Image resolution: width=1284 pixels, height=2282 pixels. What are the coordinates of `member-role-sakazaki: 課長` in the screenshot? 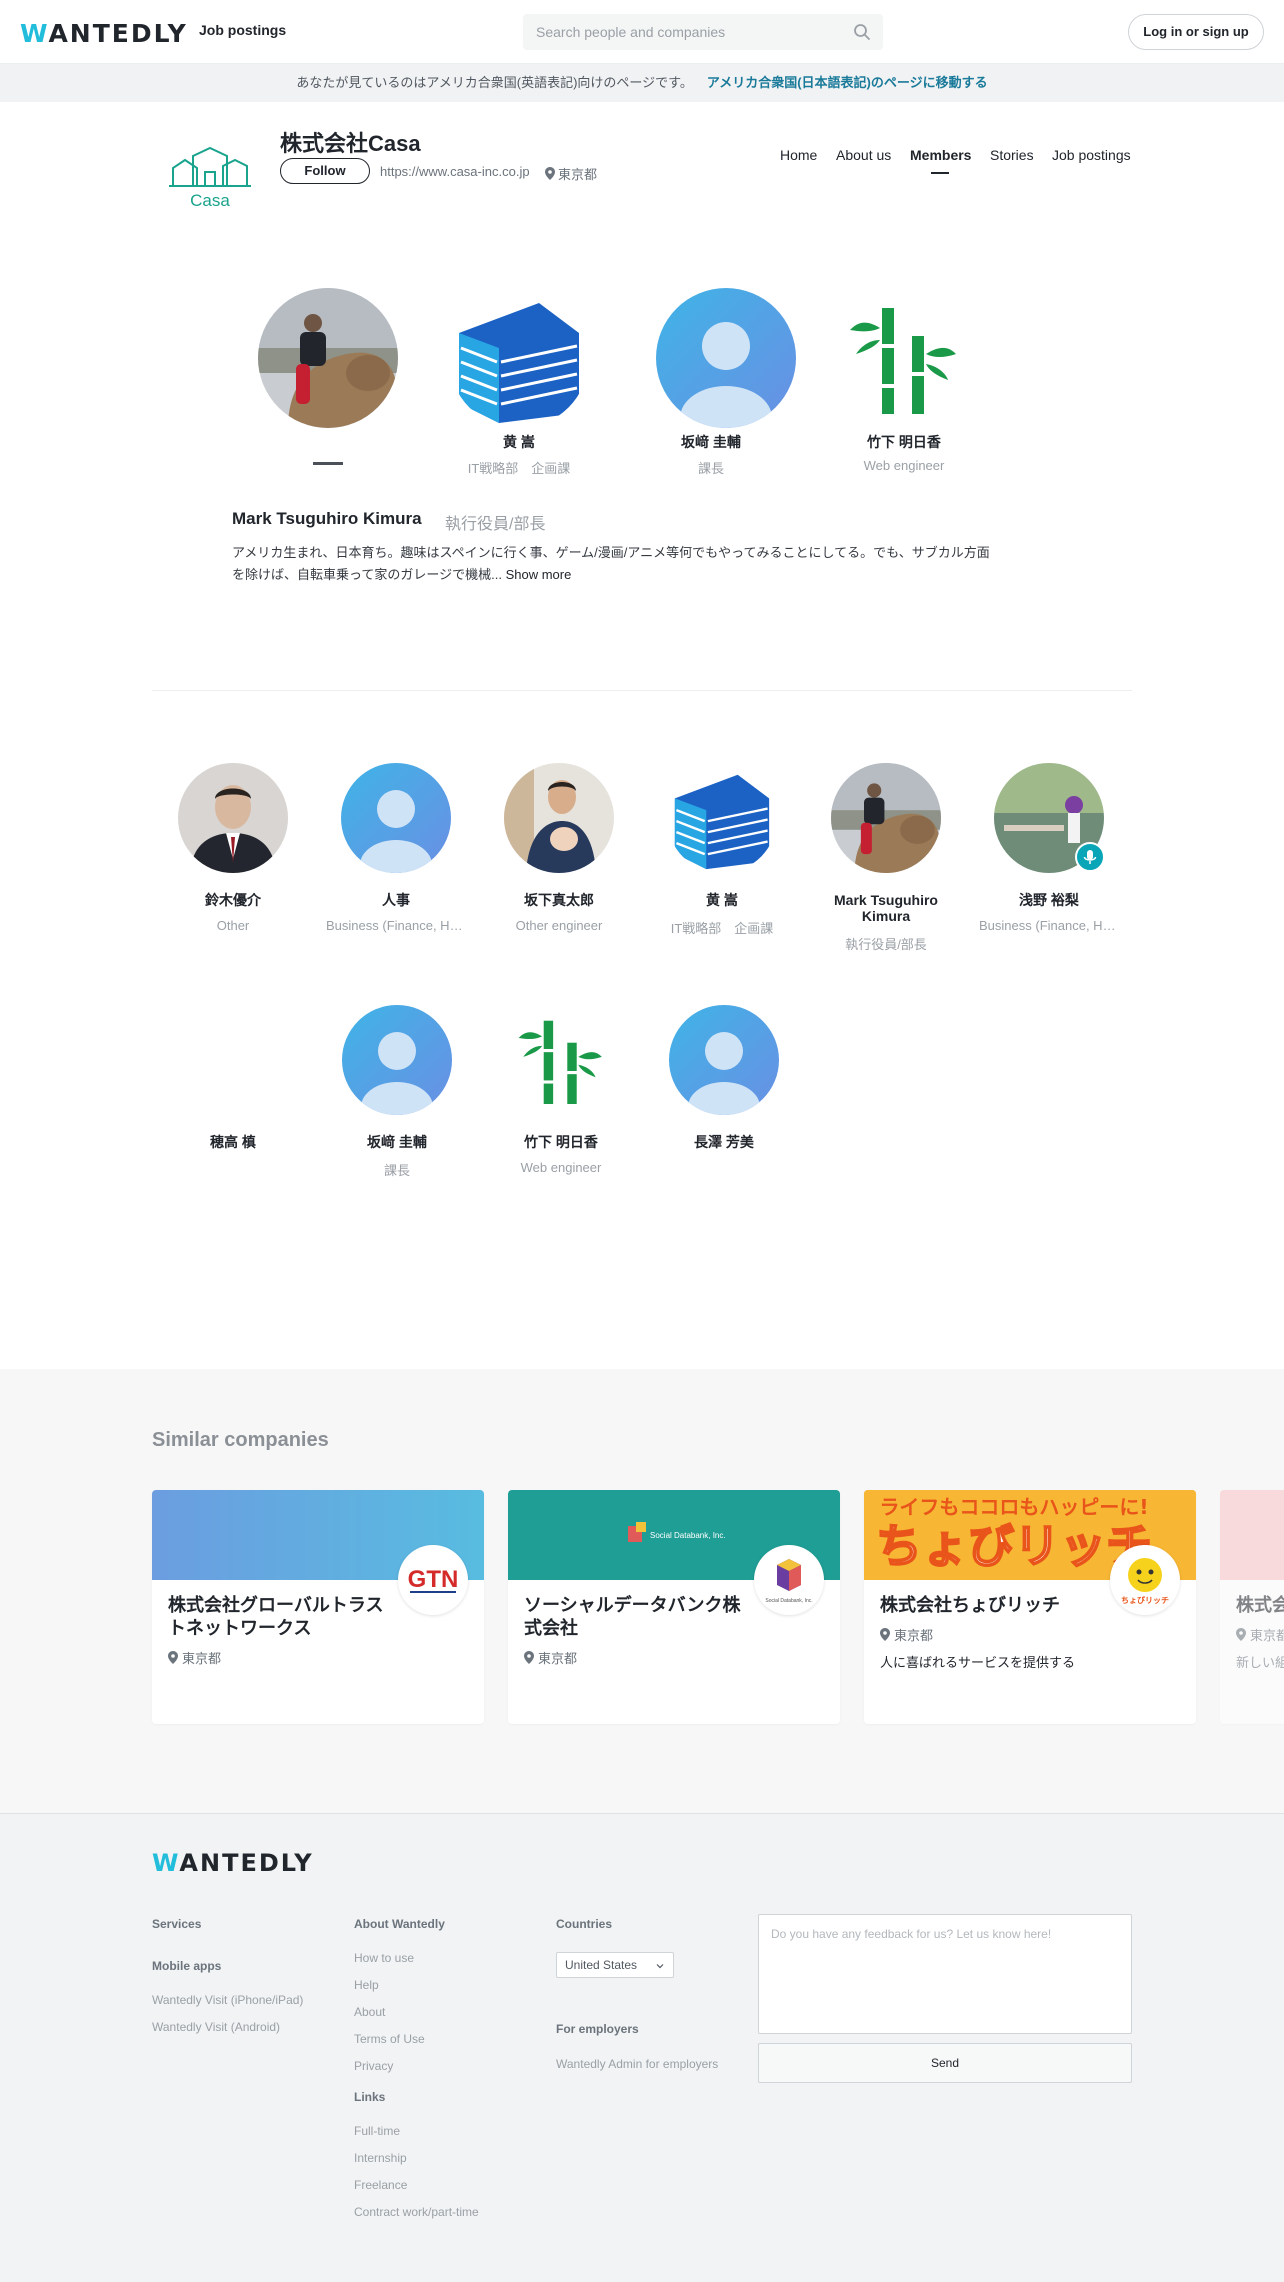 It's located at (396, 1170).